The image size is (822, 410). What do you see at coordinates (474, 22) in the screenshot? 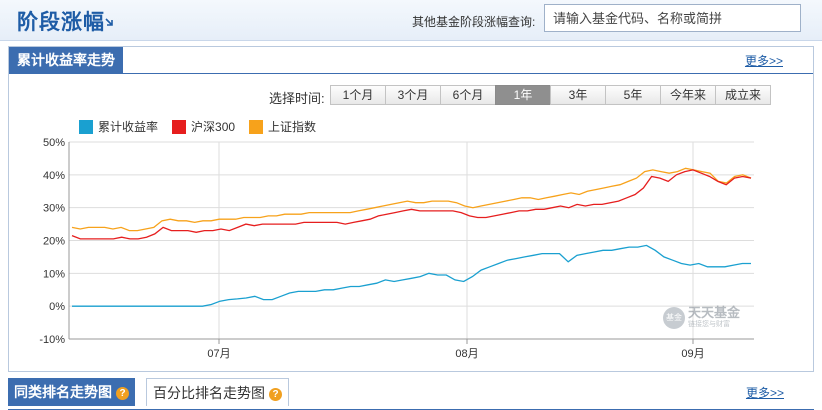
I see `search-label: 其他基金阶段涨幅查询:` at bounding box center [474, 22].